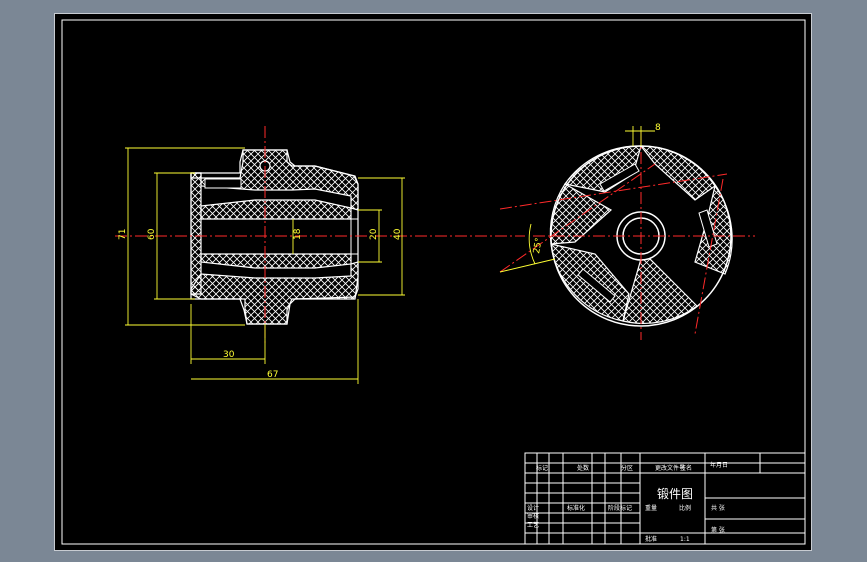 Image resolution: width=867 pixels, height=562 pixels. Describe the element at coordinates (627, 236) in the screenshot. I see `side-view` at that location.